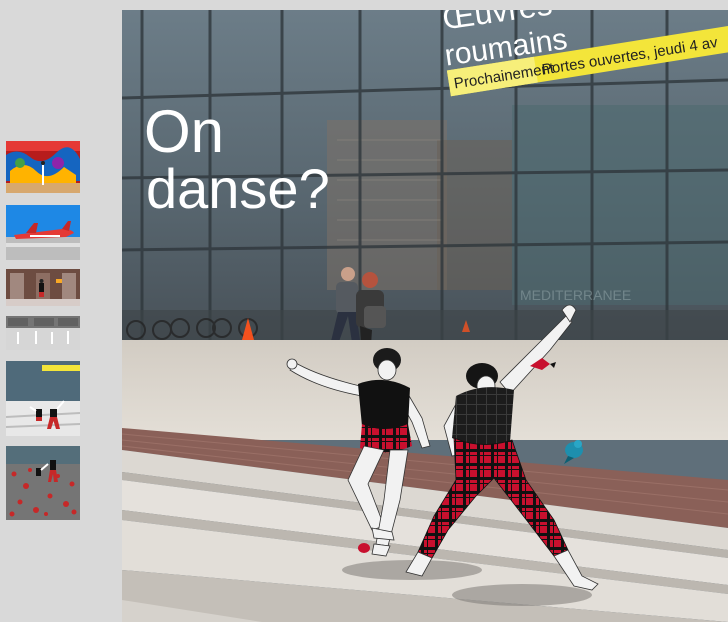 The width and height of the screenshot is (728, 622). I want to click on glass-text: MEDITERRANEE, so click(575, 295).